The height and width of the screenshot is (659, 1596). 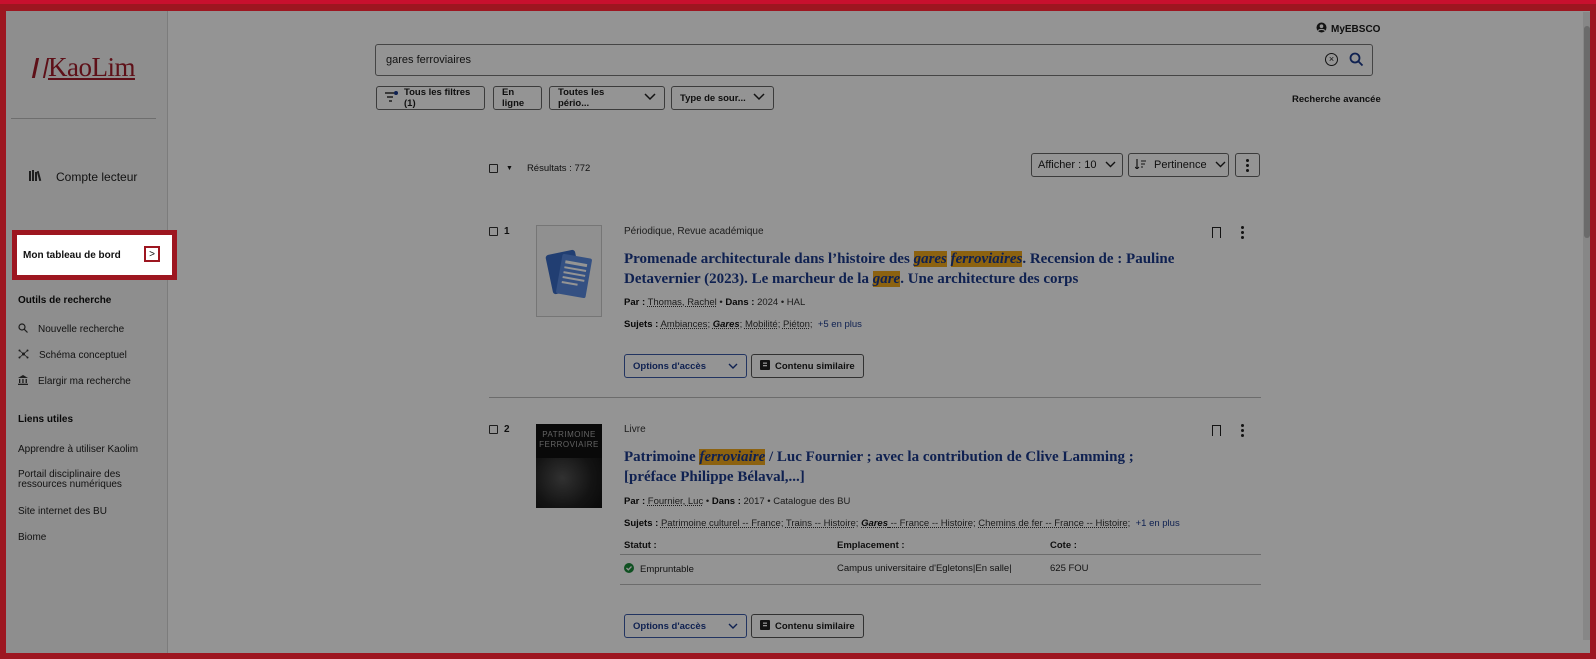 What do you see at coordinates (569, 466) in the screenshot?
I see `result-2-cover: PATRIMOINE FERROVIAIRE` at bounding box center [569, 466].